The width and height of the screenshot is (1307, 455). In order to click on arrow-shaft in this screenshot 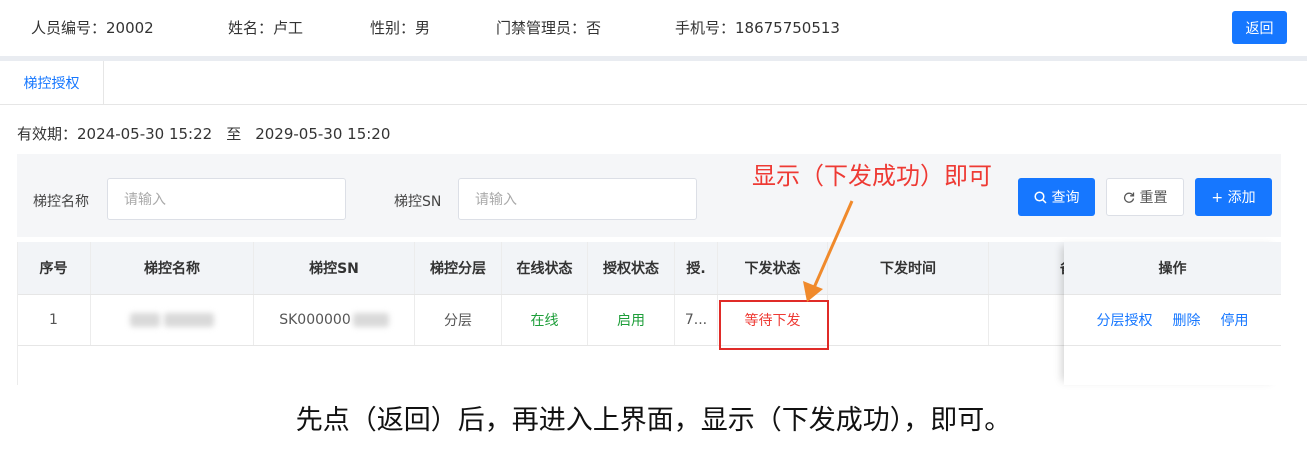, I will do `click(832, 245)`.